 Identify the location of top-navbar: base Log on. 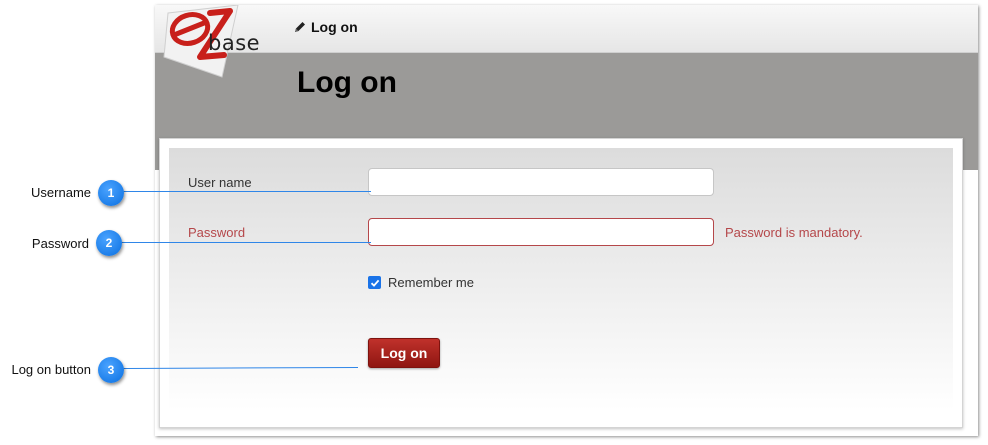
(566, 41).